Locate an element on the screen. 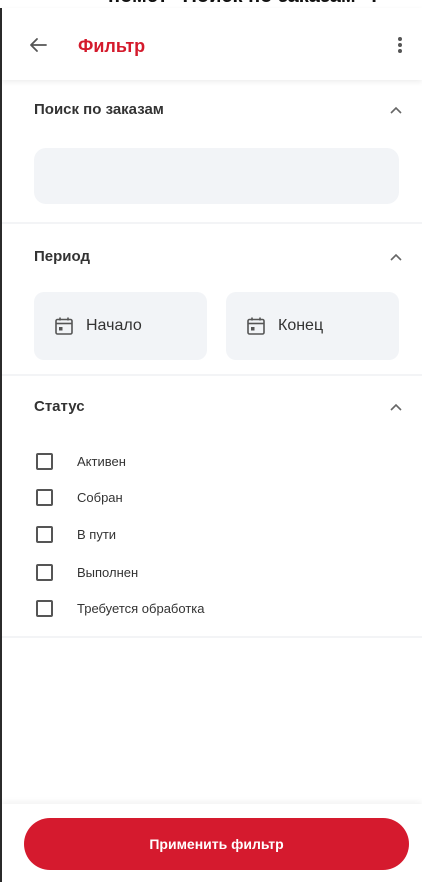  section-title-period: Период is located at coordinates (62, 256).